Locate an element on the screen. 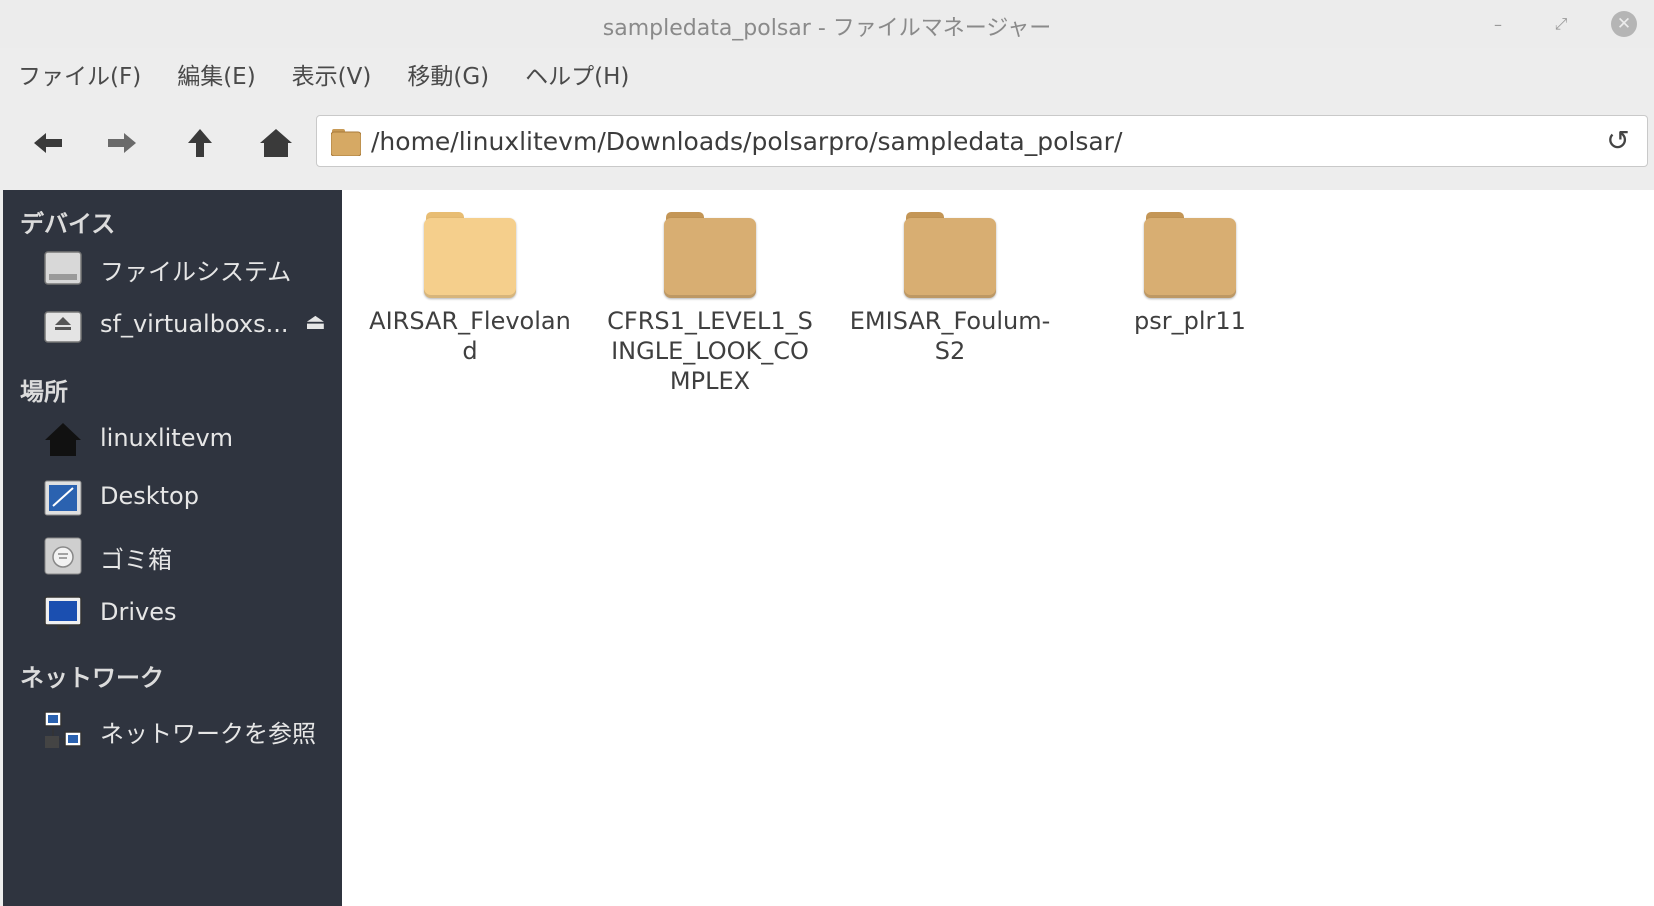 The height and width of the screenshot is (906, 1654). forward-icon is located at coordinates (122, 143).